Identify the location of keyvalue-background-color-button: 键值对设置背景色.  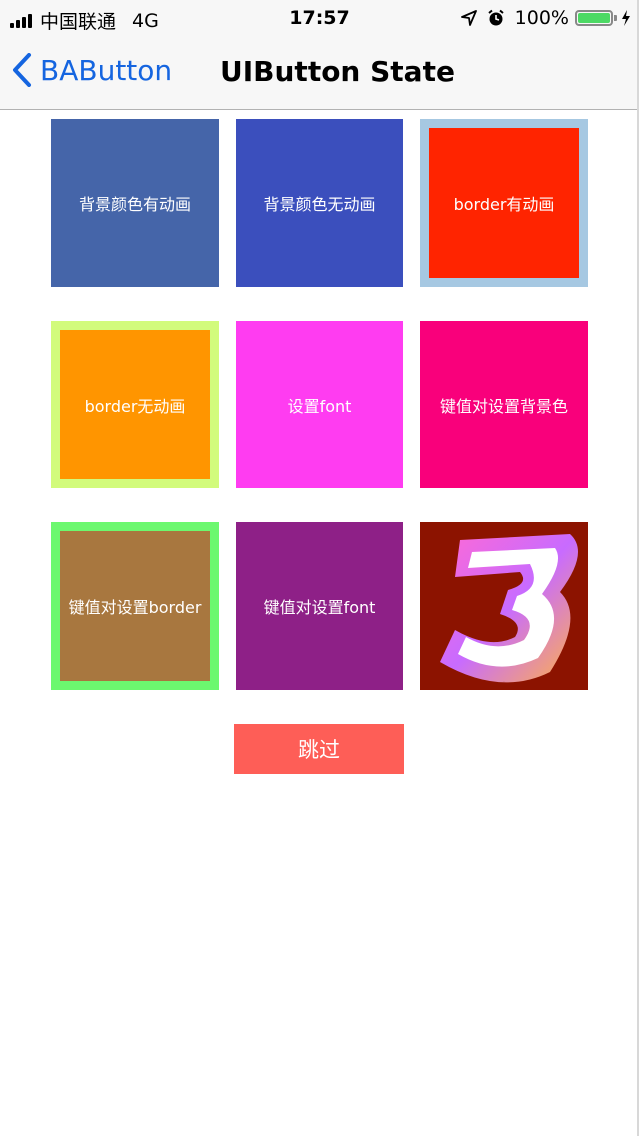
(504, 404).